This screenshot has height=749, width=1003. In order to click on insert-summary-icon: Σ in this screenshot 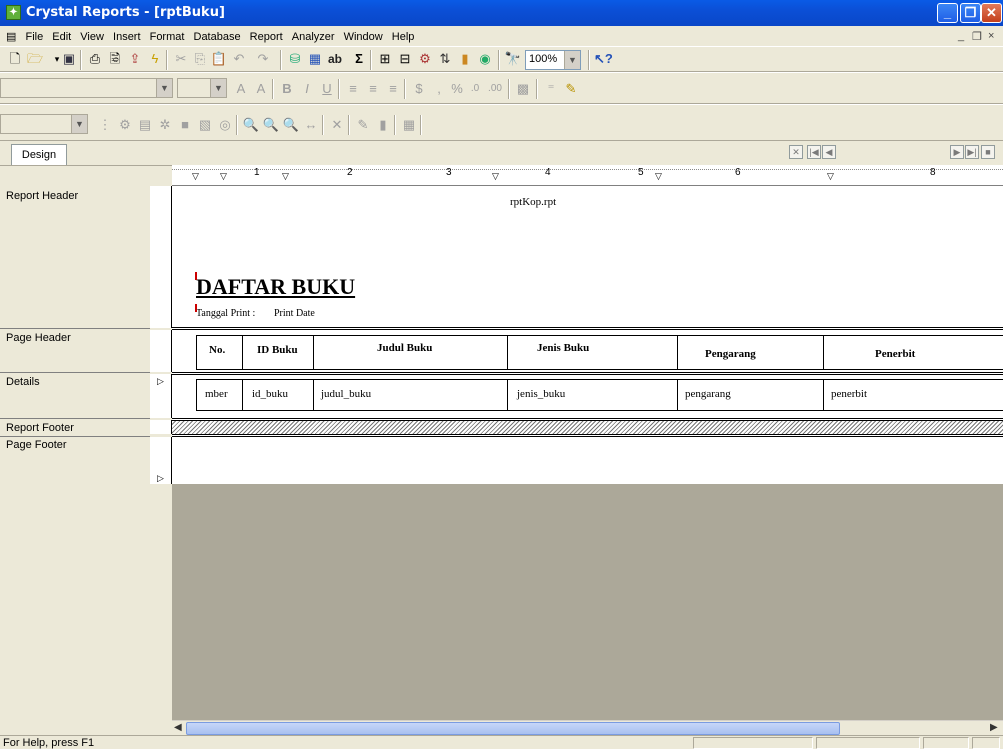, I will do `click(359, 59)`.